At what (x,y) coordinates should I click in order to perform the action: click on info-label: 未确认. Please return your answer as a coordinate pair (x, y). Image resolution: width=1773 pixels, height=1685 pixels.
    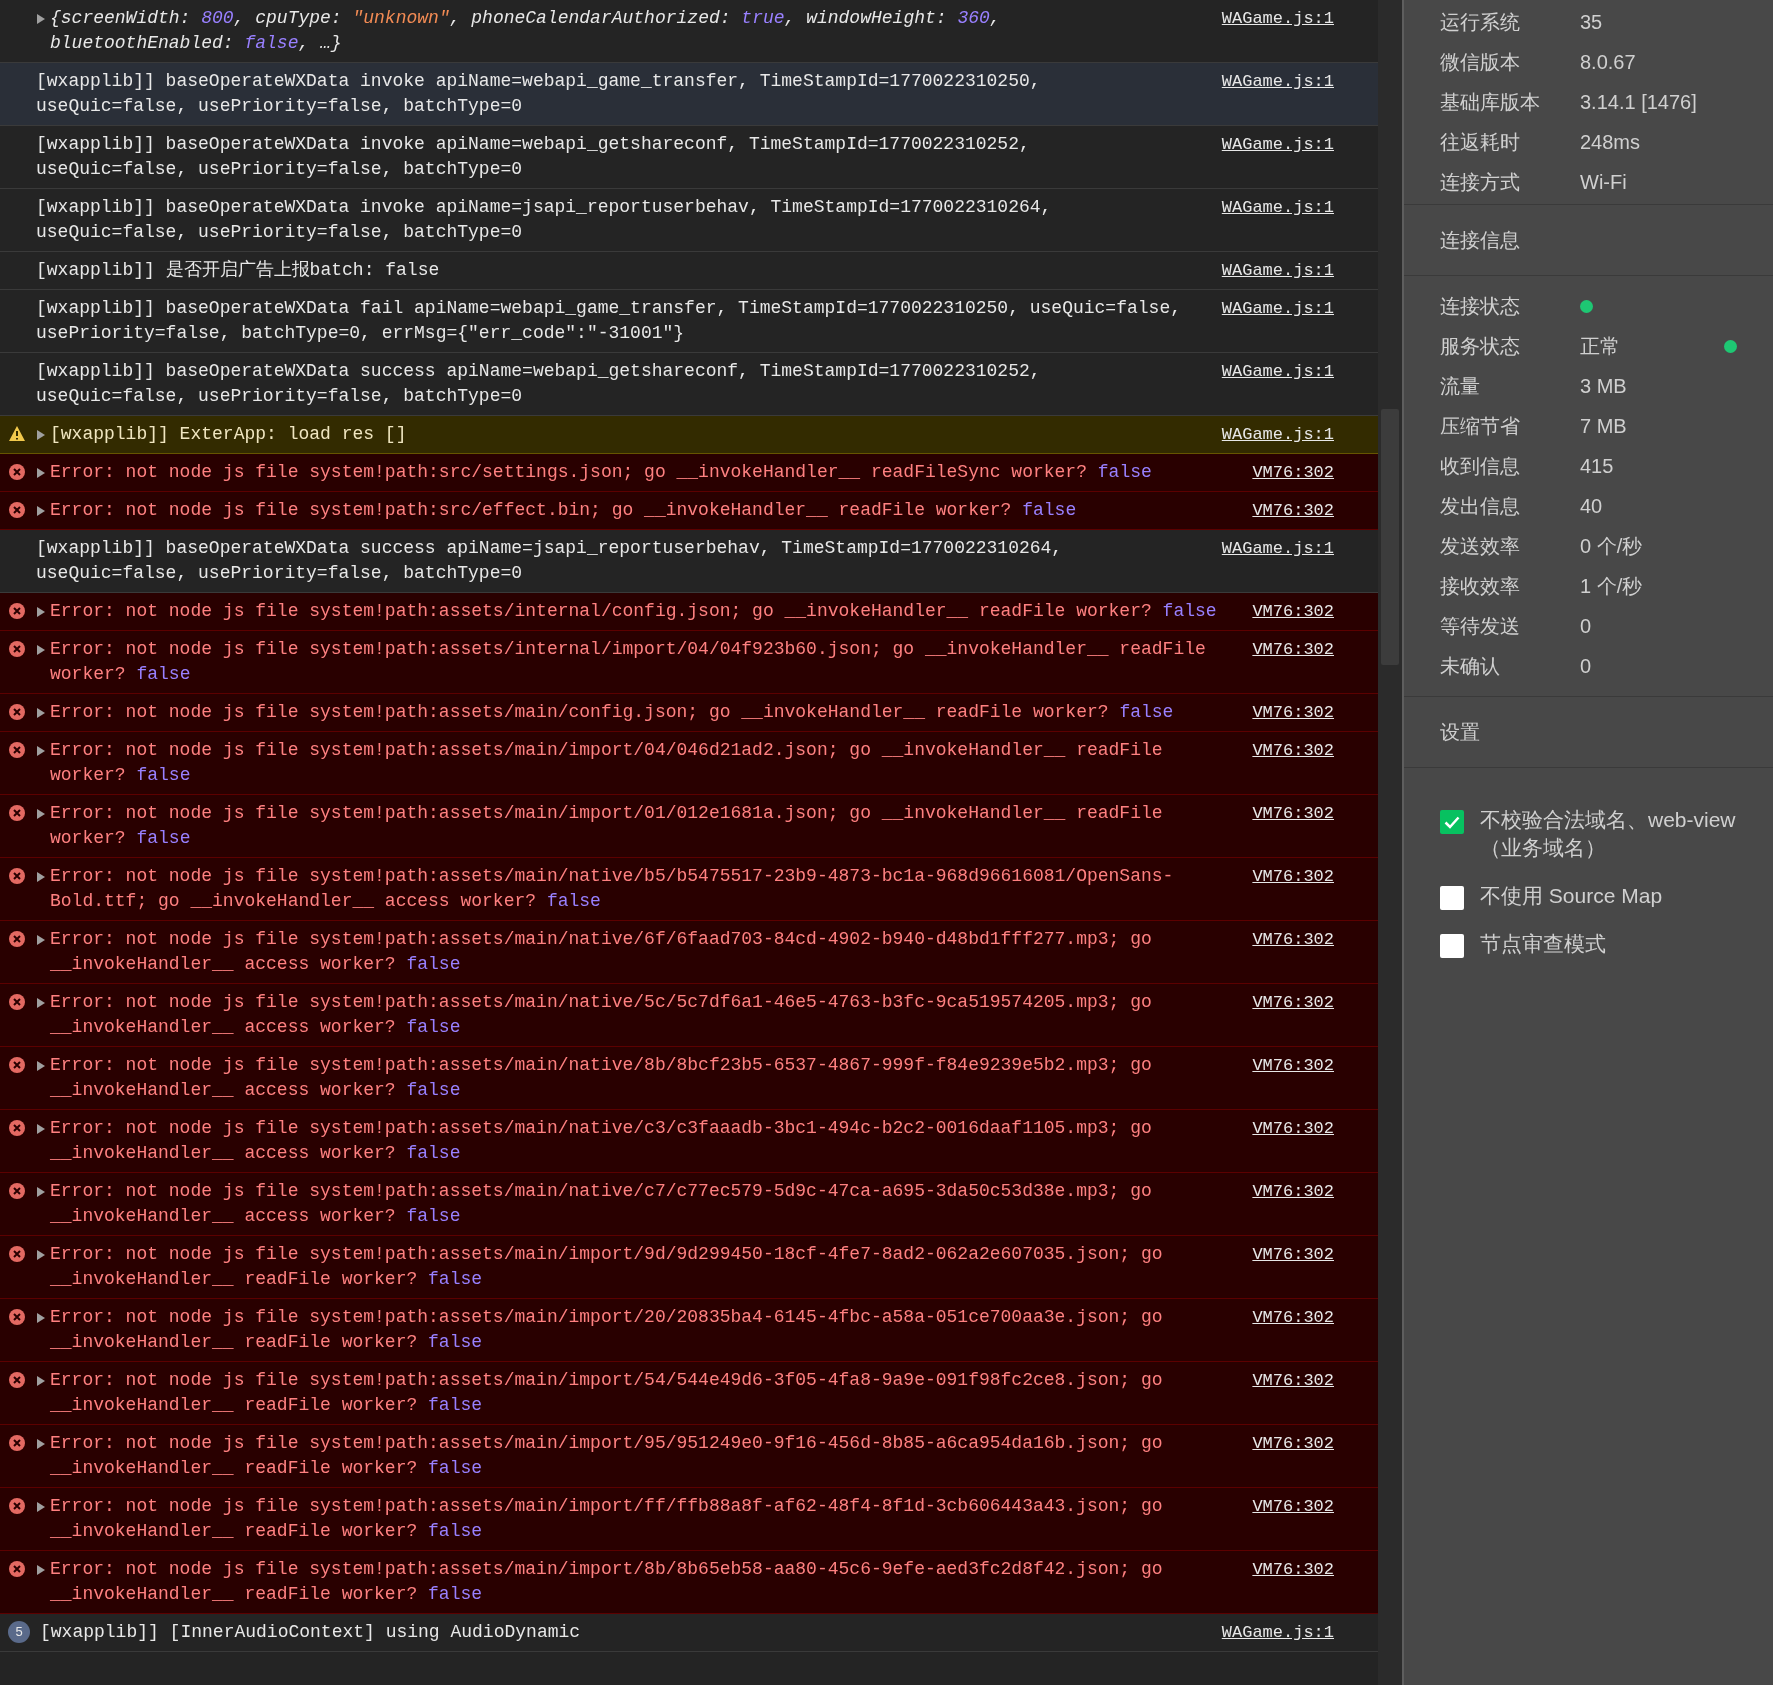
    Looking at the image, I should click on (1470, 666).